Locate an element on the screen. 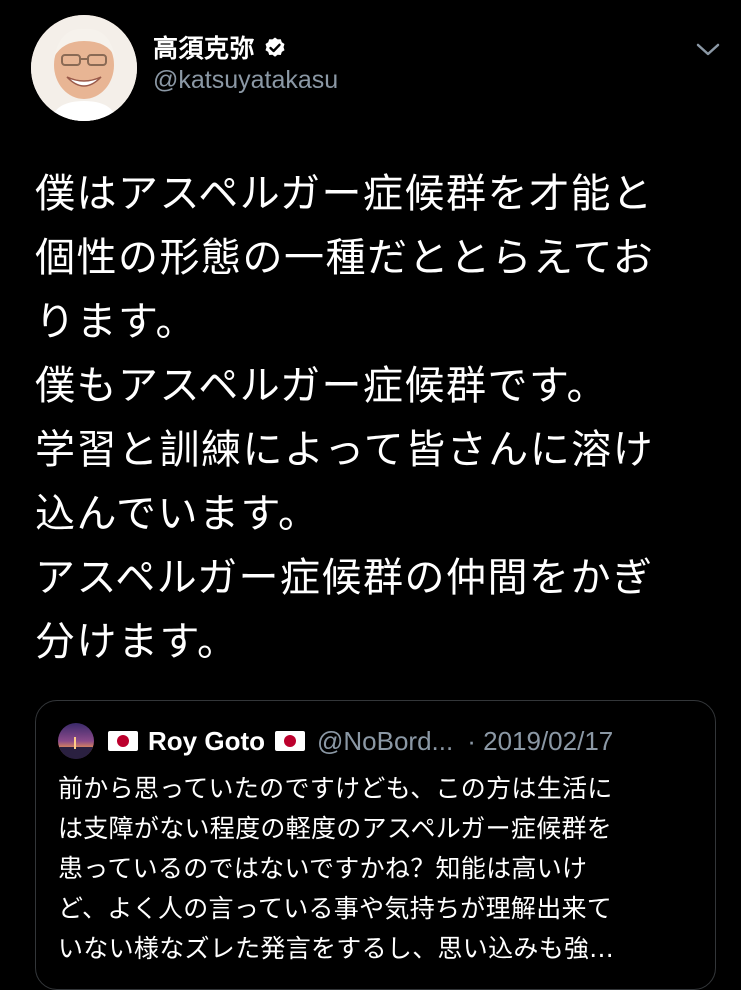 This screenshot has width=741, height=990. author-handle: @katsuyatakasu is located at coordinates (245, 80).